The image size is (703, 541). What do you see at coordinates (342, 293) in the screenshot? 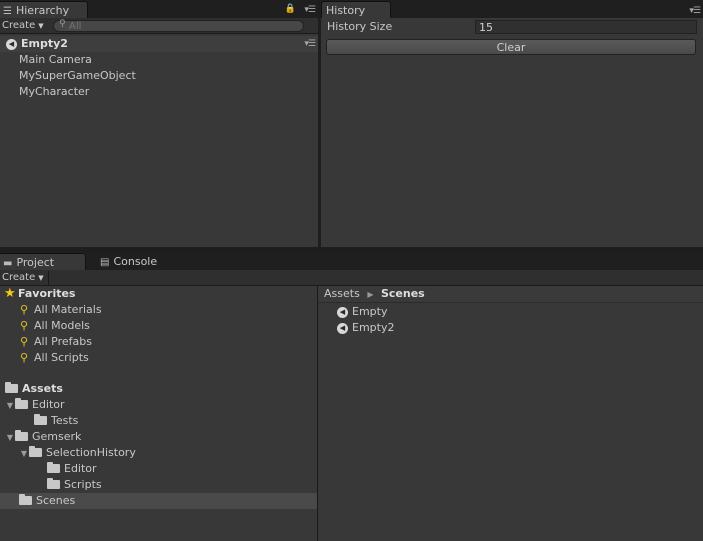
I see `breadcrumb-root: Assets` at bounding box center [342, 293].